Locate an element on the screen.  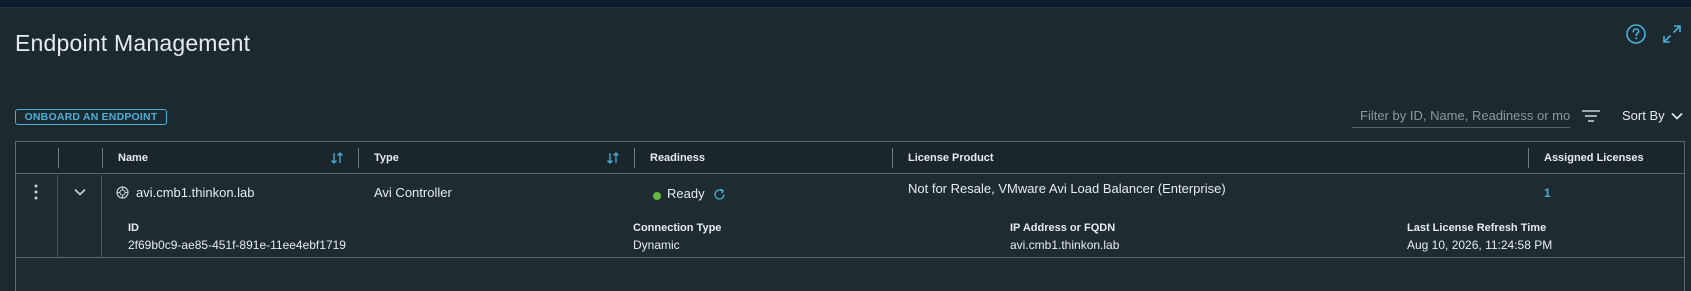
detail-id-value: 2f69b0c9-ae85-451f-891e-11ee4ebf1719 is located at coordinates (237, 245).